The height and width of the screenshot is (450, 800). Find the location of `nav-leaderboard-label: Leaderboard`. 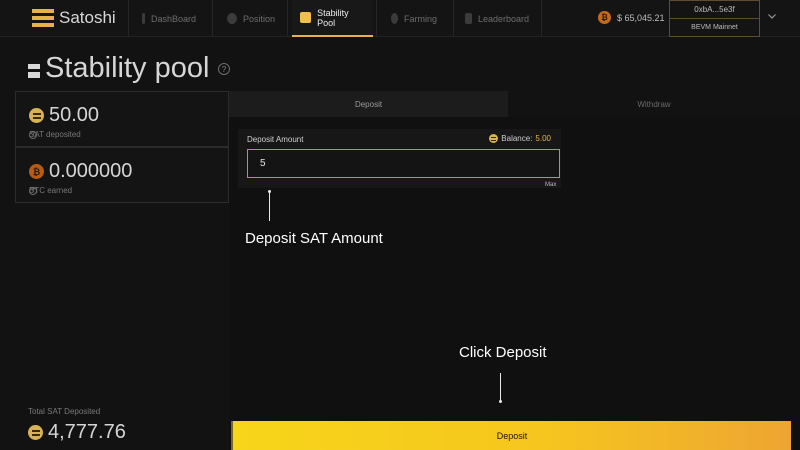

nav-leaderboard-label: Leaderboard is located at coordinates (503, 18).